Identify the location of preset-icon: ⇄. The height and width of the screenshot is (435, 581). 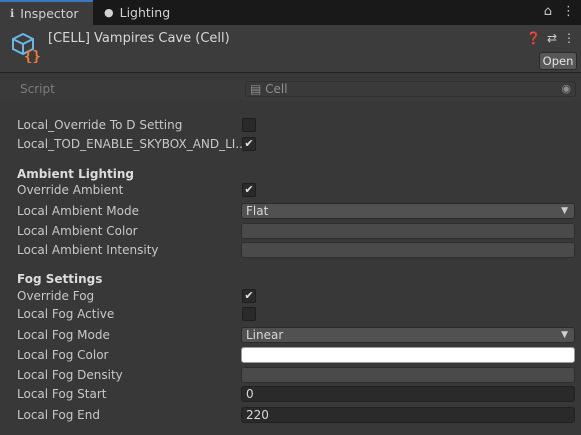
(552, 38).